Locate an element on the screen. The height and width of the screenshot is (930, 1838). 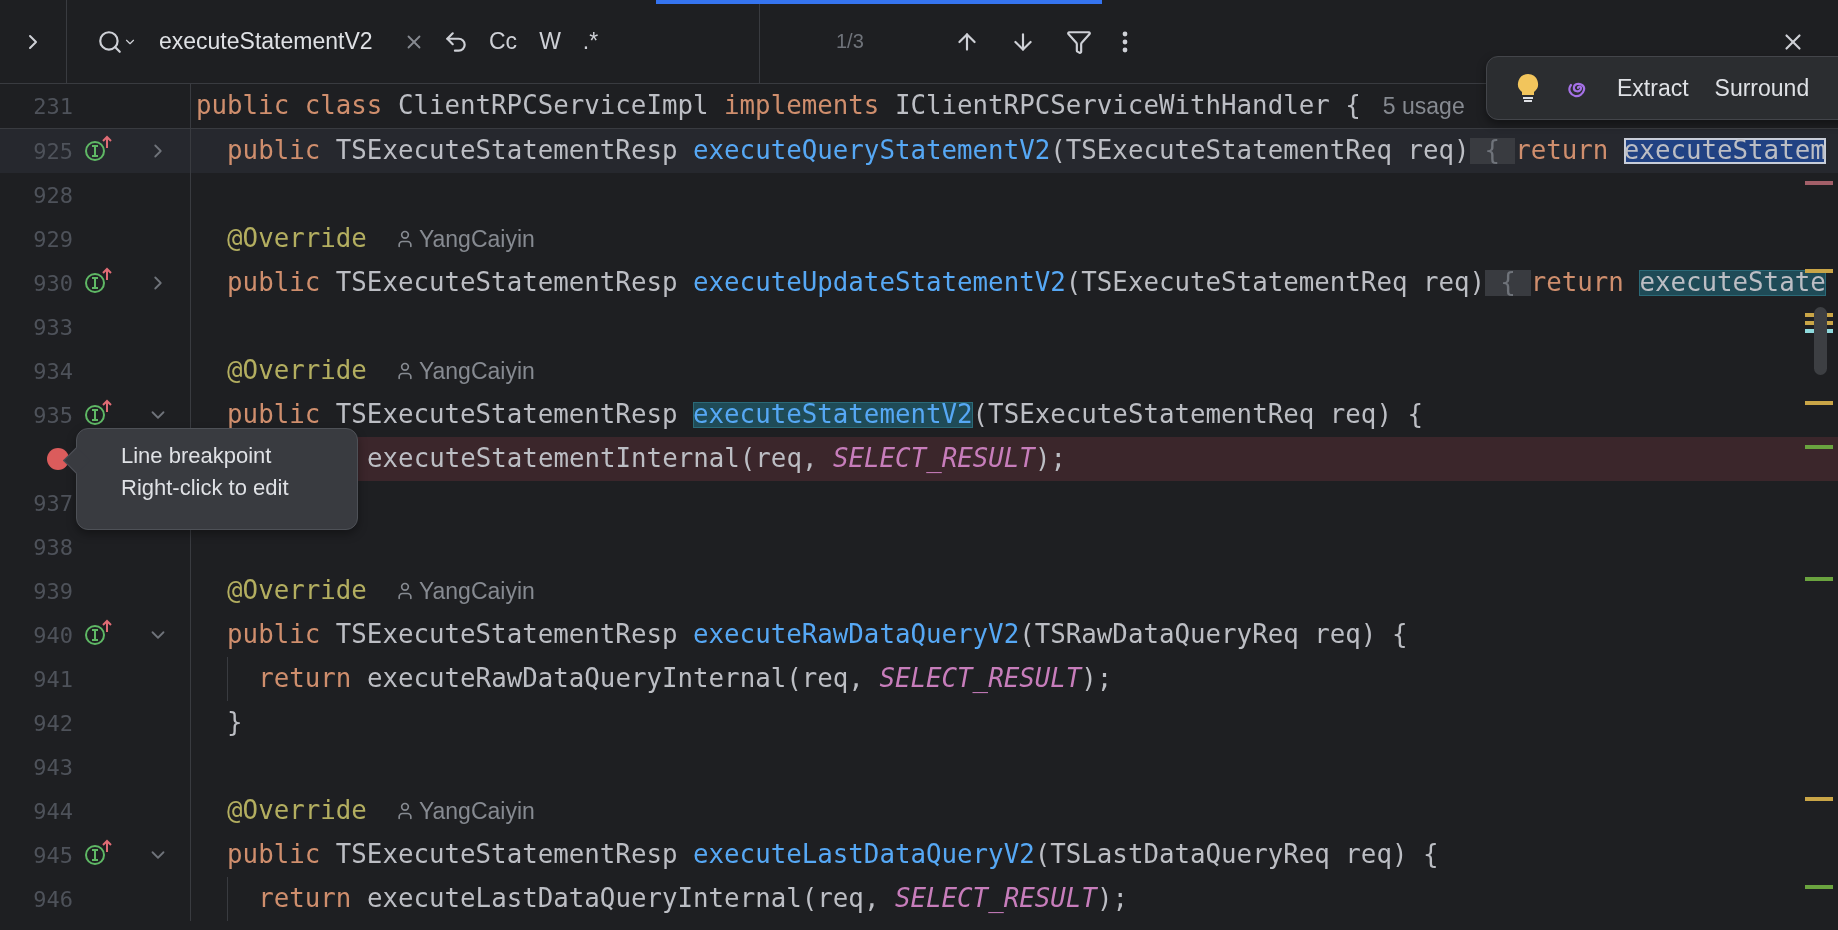
tooltip-text: Right-click to edit is located at coordinates (205, 488).